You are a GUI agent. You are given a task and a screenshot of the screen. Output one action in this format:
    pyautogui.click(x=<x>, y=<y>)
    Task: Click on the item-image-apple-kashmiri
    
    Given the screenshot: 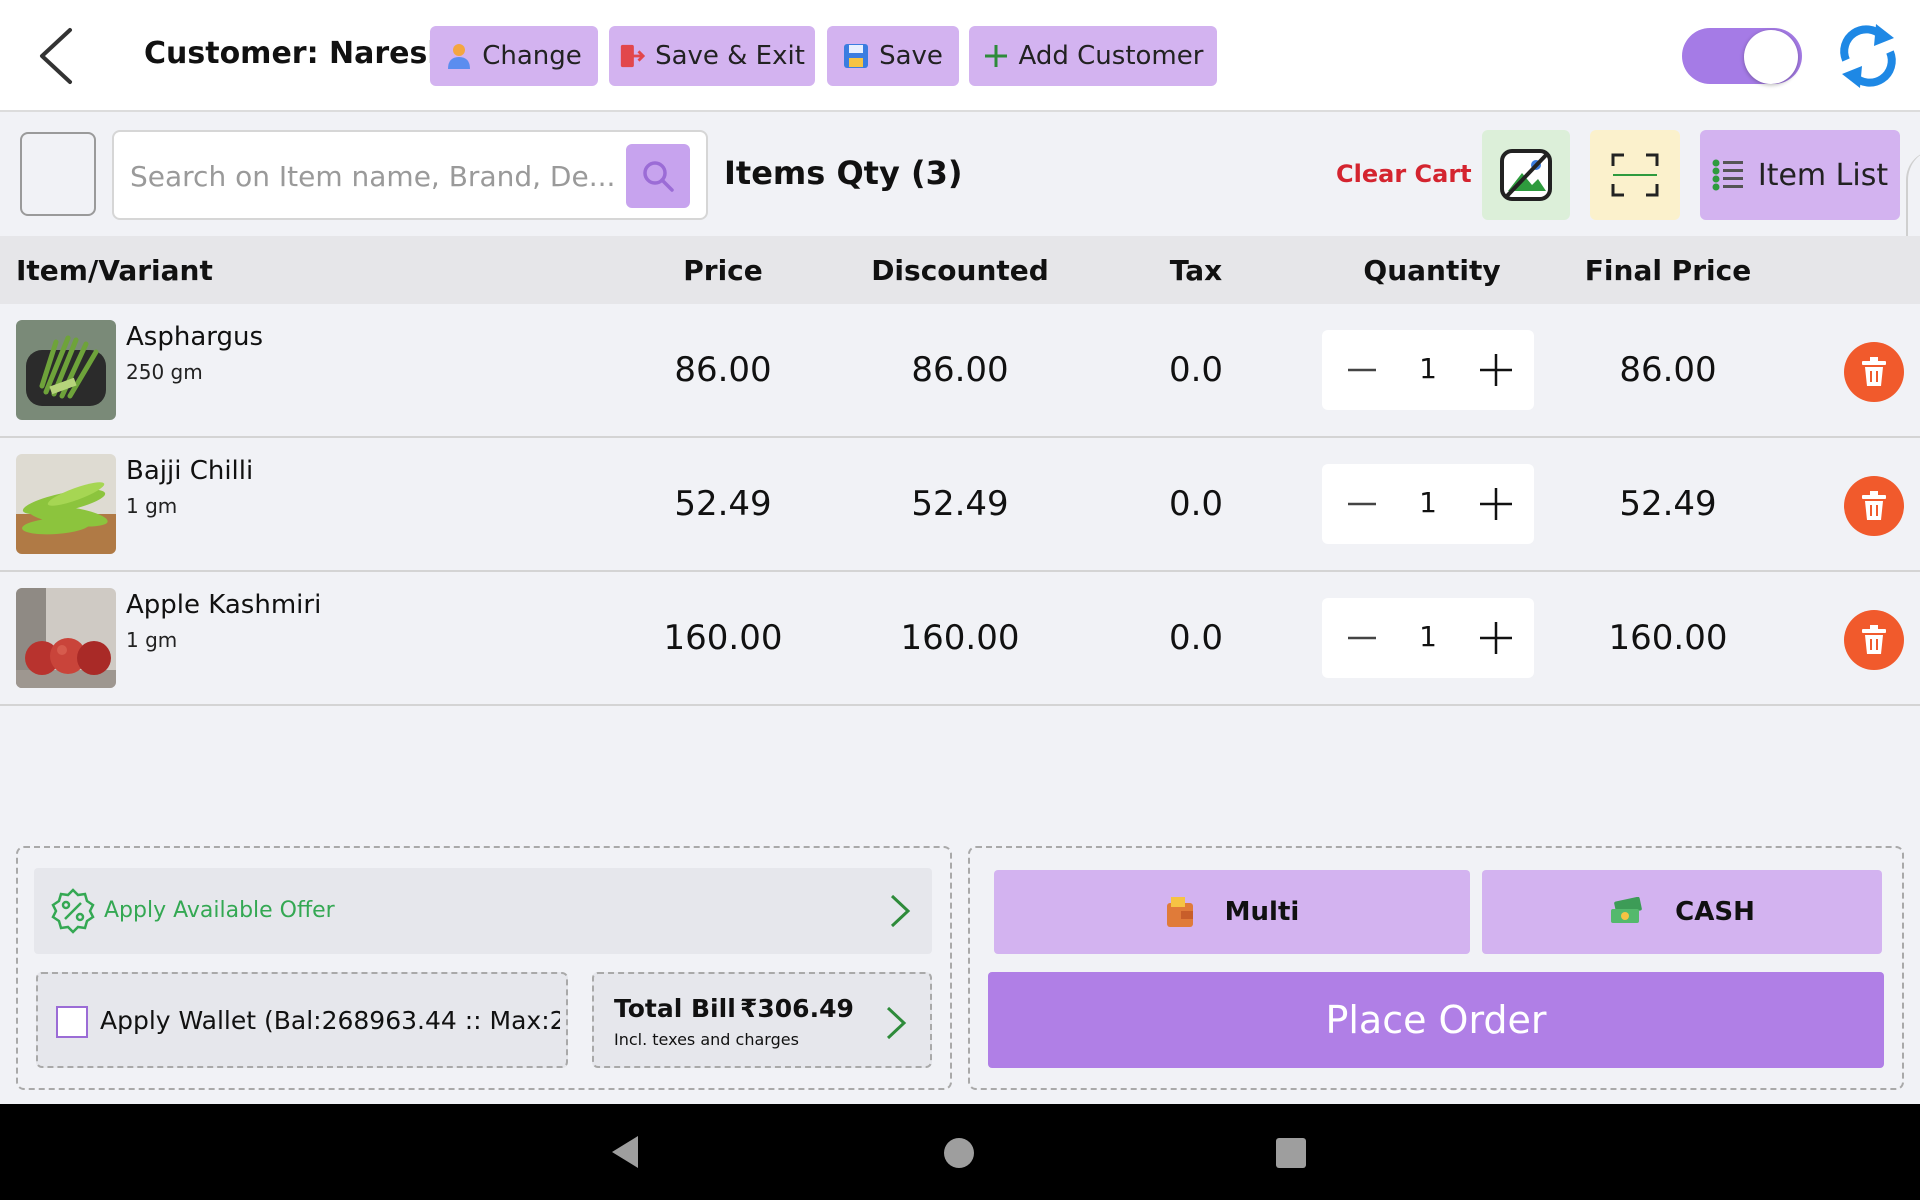 What is the action you would take?
    pyautogui.click(x=66, y=638)
    